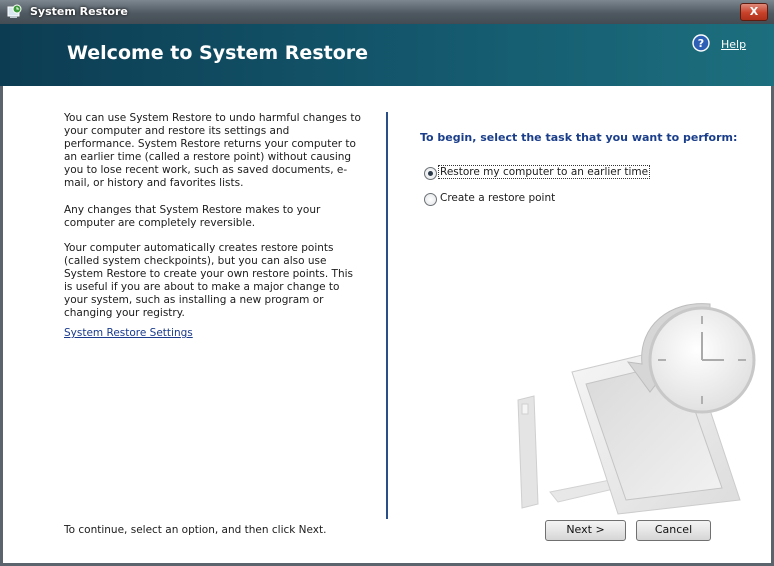 This screenshot has width=774, height=566. Describe the element at coordinates (387, 12) in the screenshot. I see `title-bar: System Restore X` at that location.